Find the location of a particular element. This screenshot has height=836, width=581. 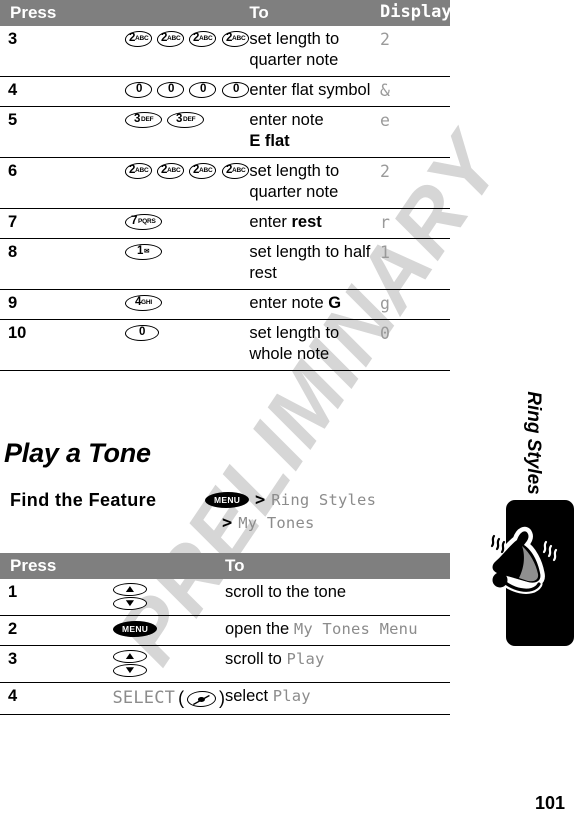

step-keys: 3 DEF 3 DEF is located at coordinates (186, 132).